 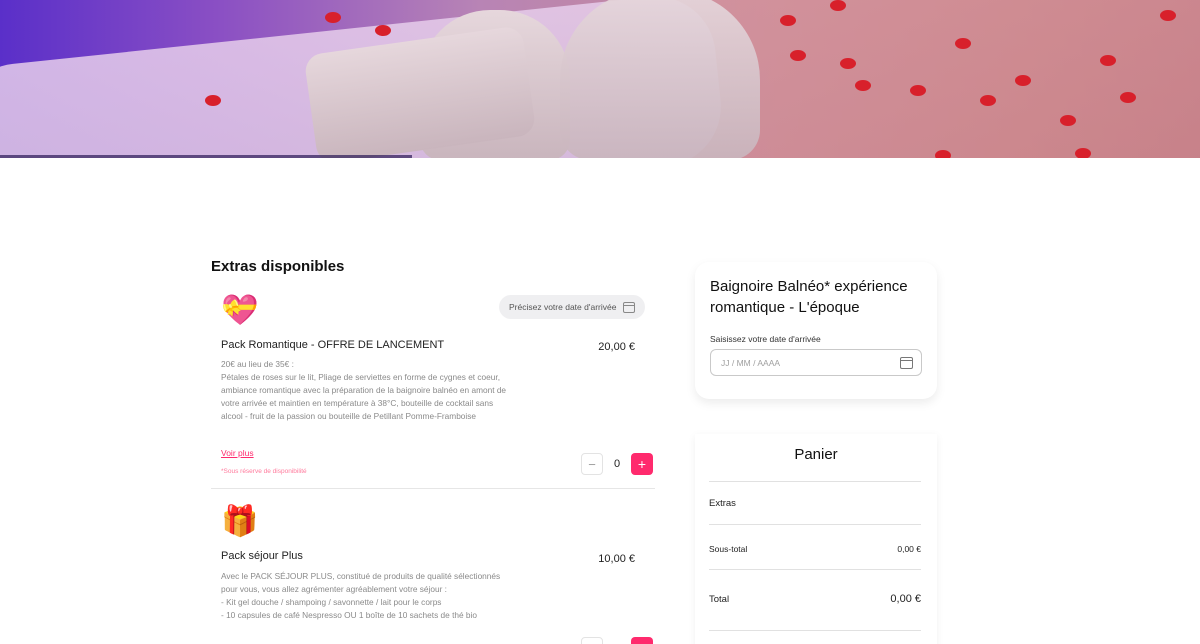 What do you see at coordinates (240, 310) in the screenshot?
I see `heart-gift-icon: 💝` at bounding box center [240, 310].